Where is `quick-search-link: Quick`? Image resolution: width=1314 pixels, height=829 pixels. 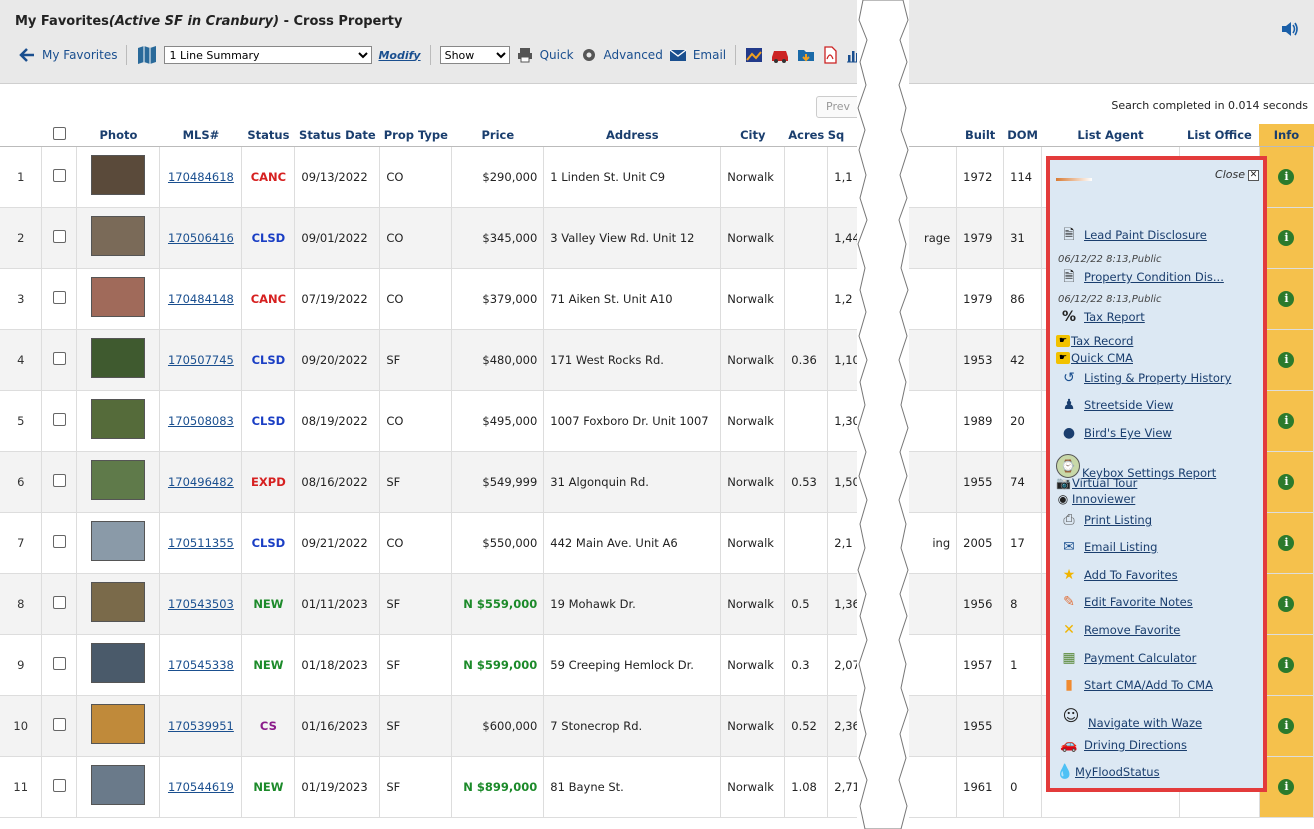
quick-search-link: Quick is located at coordinates (557, 55).